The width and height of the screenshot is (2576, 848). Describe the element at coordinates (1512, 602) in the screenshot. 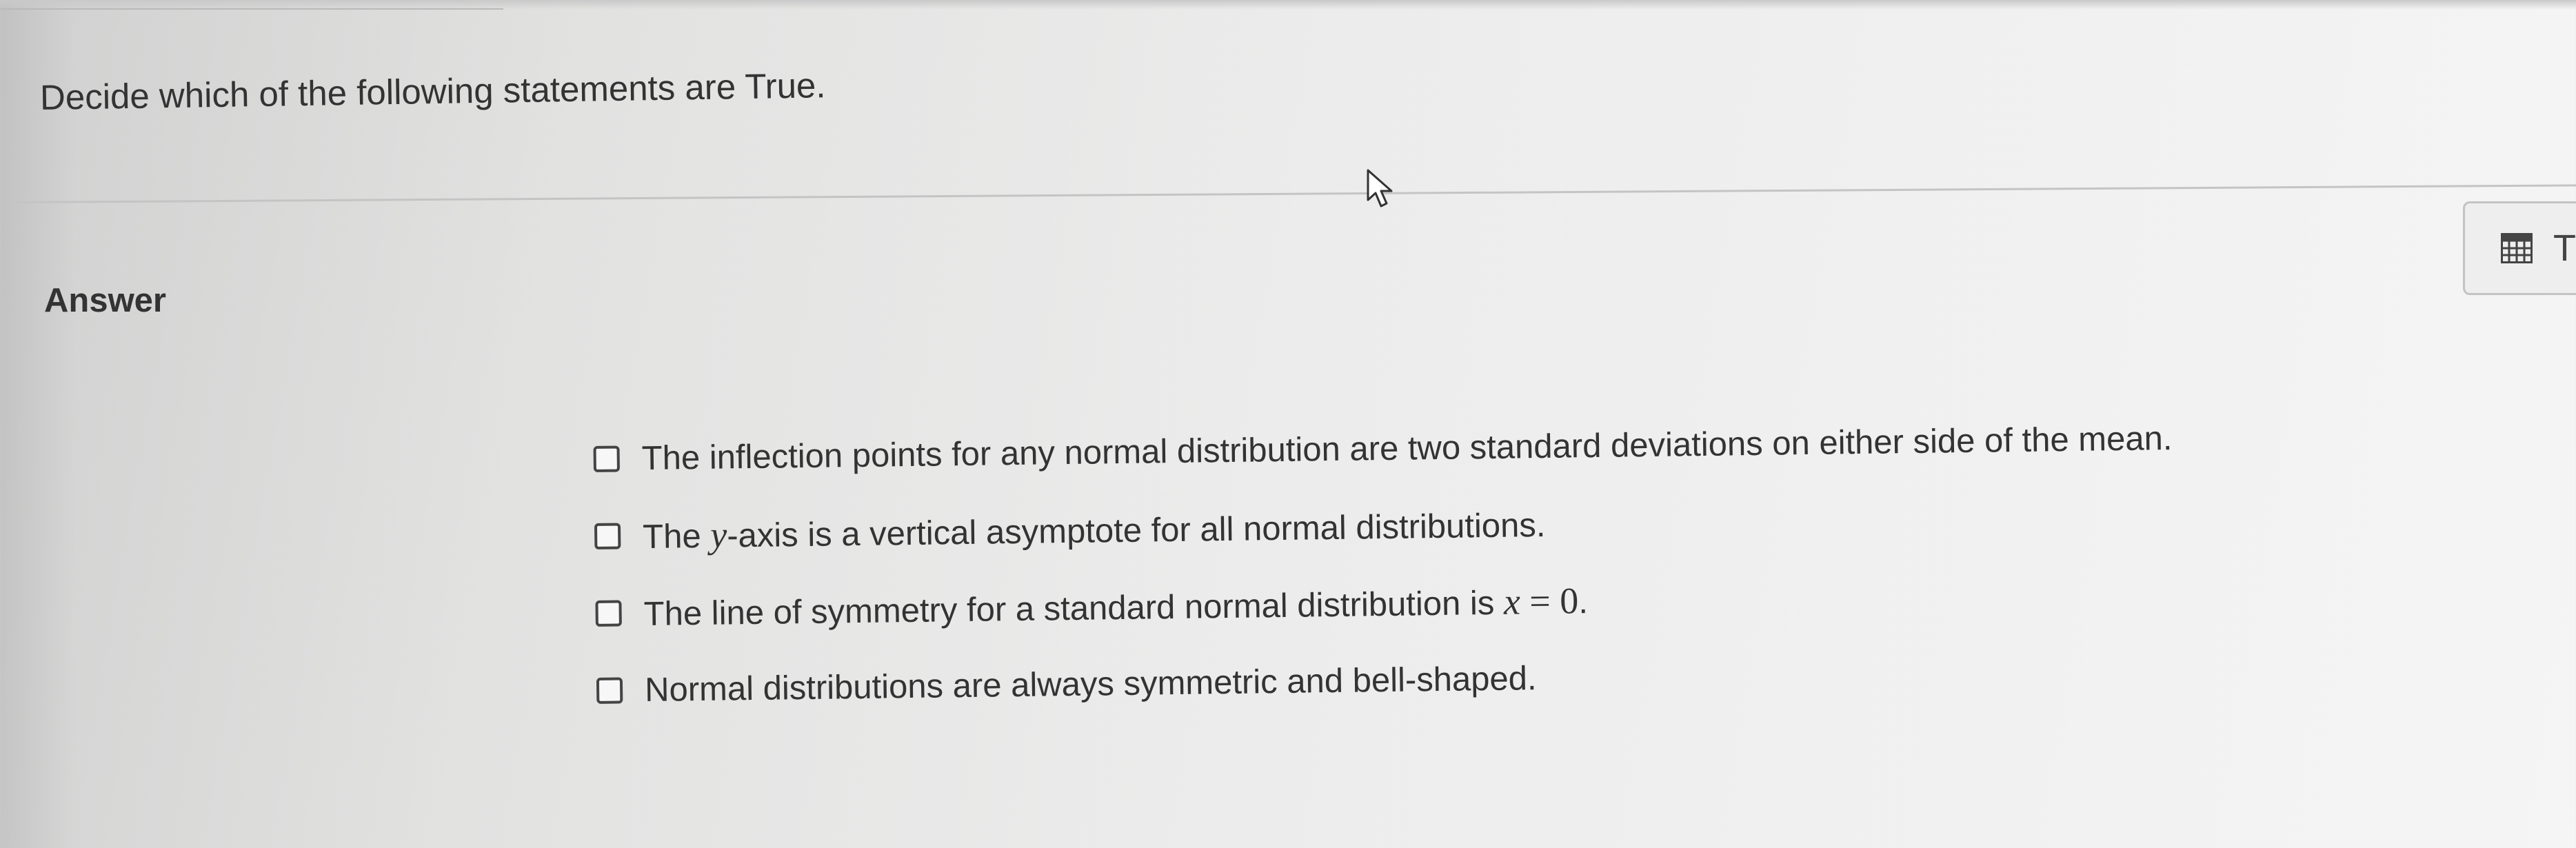

I see `option-3-math-var: x` at that location.